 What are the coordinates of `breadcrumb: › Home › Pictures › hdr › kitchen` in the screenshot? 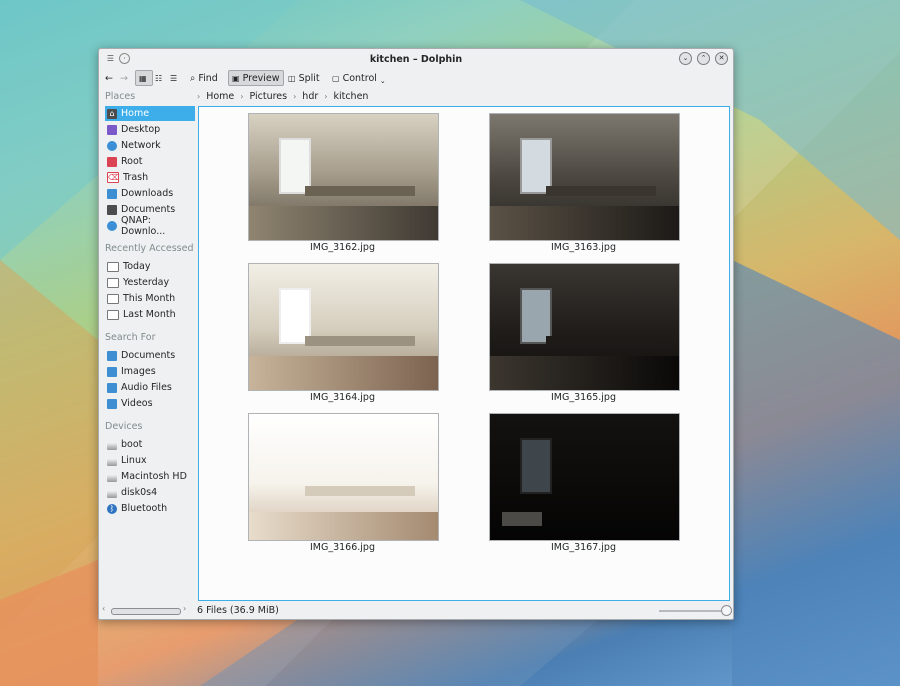 It's located at (282, 96).